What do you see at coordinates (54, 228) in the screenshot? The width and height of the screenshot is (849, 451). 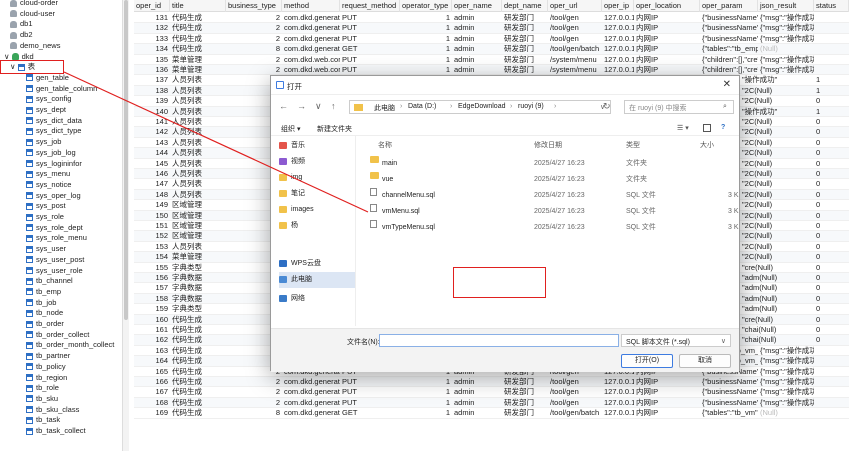 I see `tree-table: sys_role_dept` at bounding box center [54, 228].